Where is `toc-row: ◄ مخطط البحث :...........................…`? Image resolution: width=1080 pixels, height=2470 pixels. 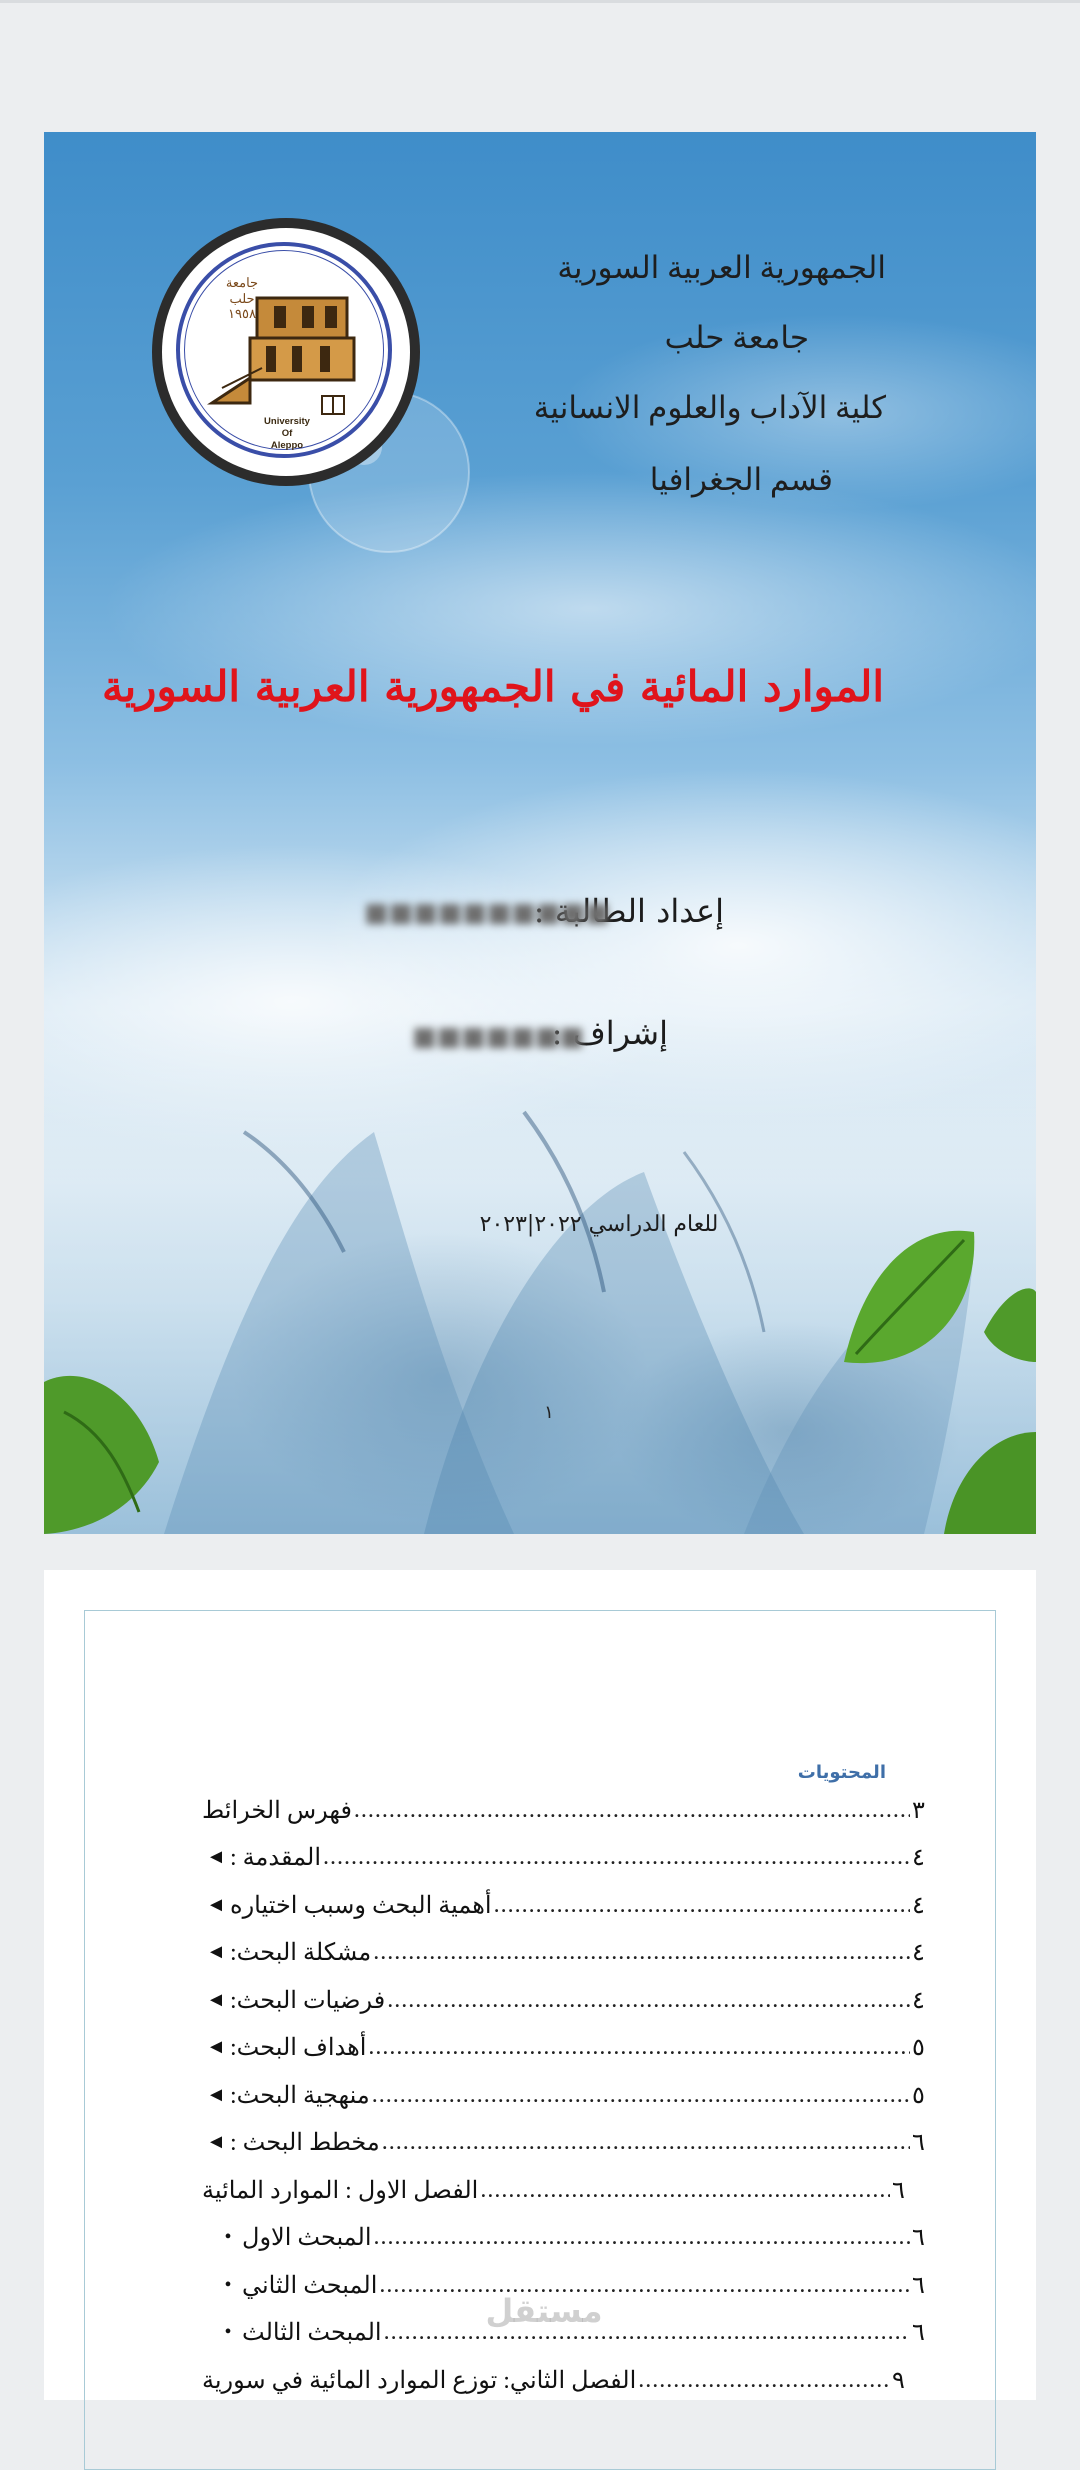
toc-row: ◄ مخطط البحث :...........................… is located at coordinates (562, 2143).